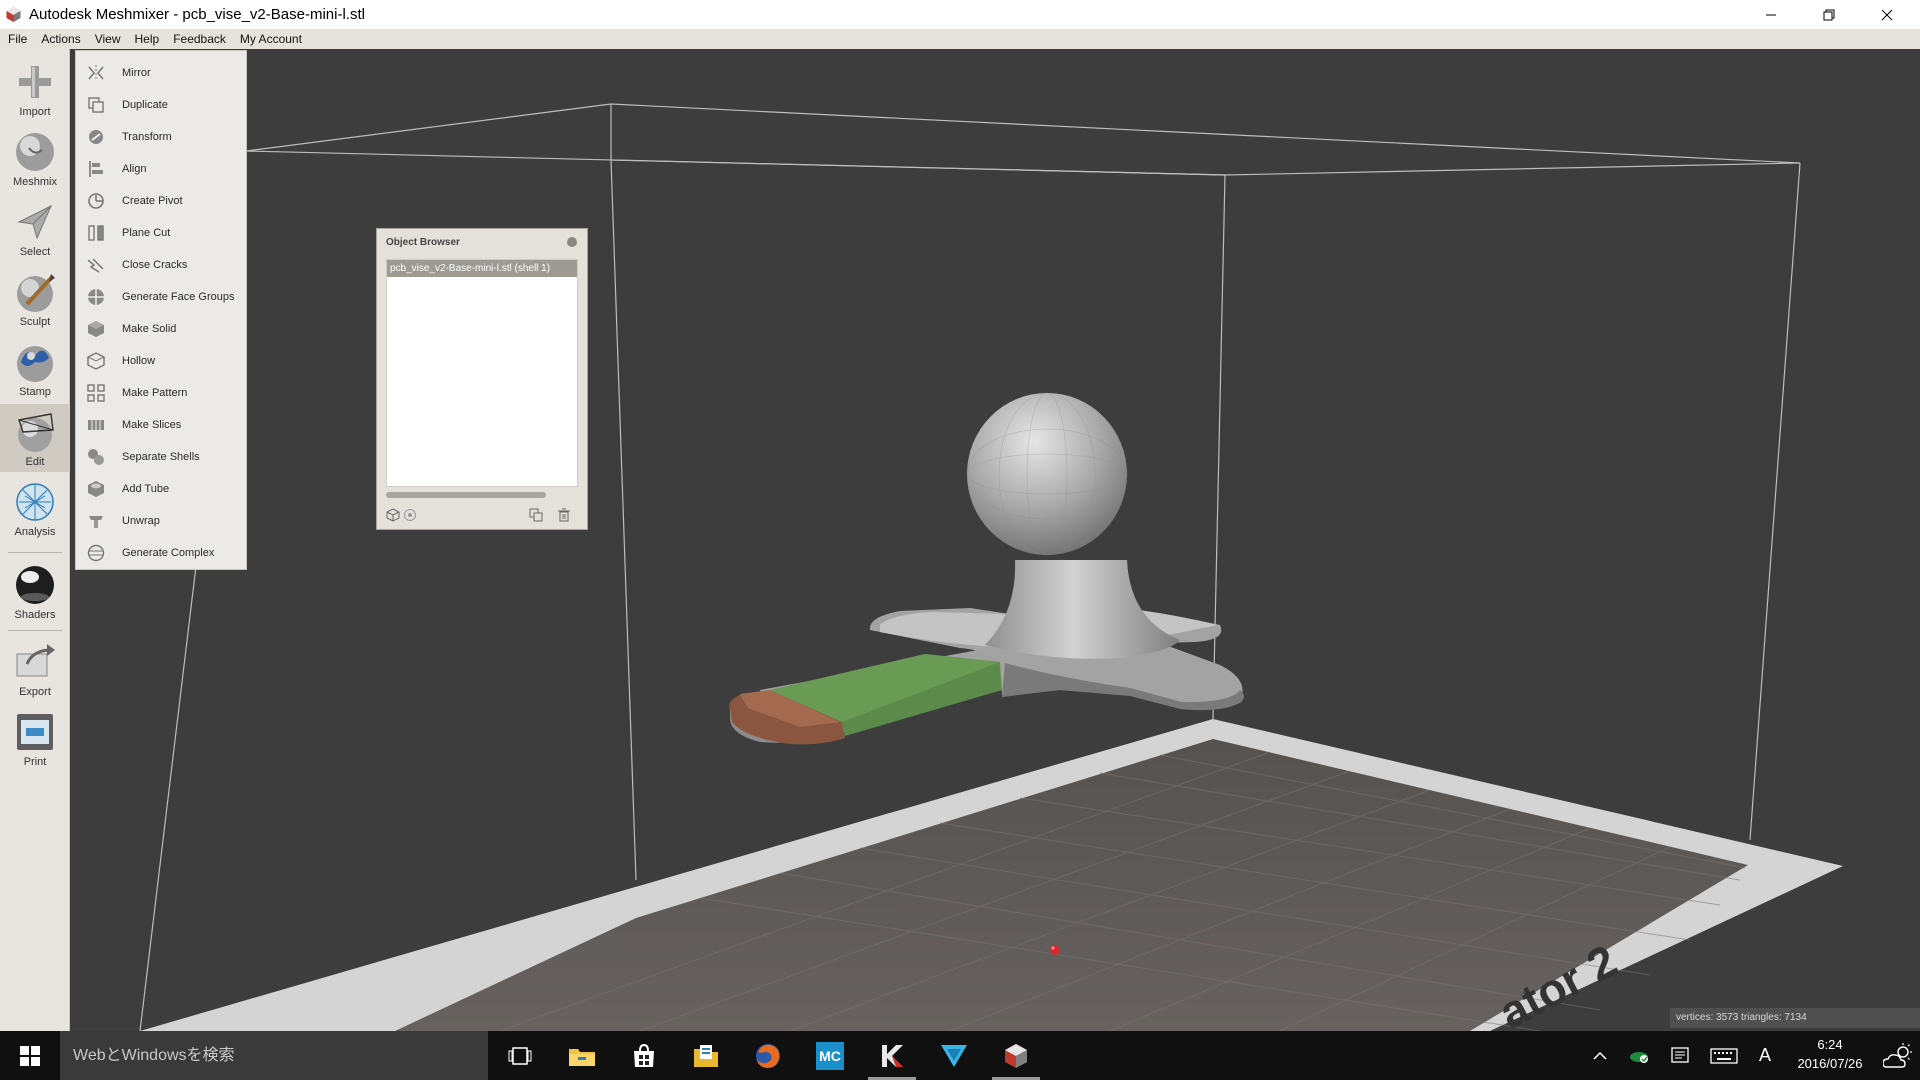 Image resolution: width=1920 pixels, height=1080 pixels. What do you see at coordinates (152, 425) in the screenshot?
I see `menu-item-label: Make Slices` at bounding box center [152, 425].